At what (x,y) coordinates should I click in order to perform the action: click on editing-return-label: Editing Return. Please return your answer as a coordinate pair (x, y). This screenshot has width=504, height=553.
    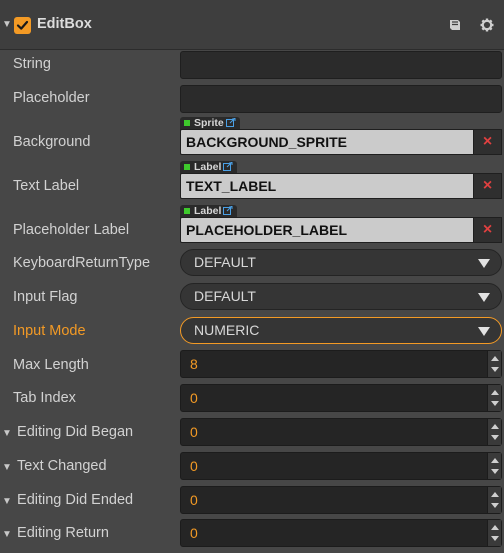
    Looking at the image, I should click on (61, 533).